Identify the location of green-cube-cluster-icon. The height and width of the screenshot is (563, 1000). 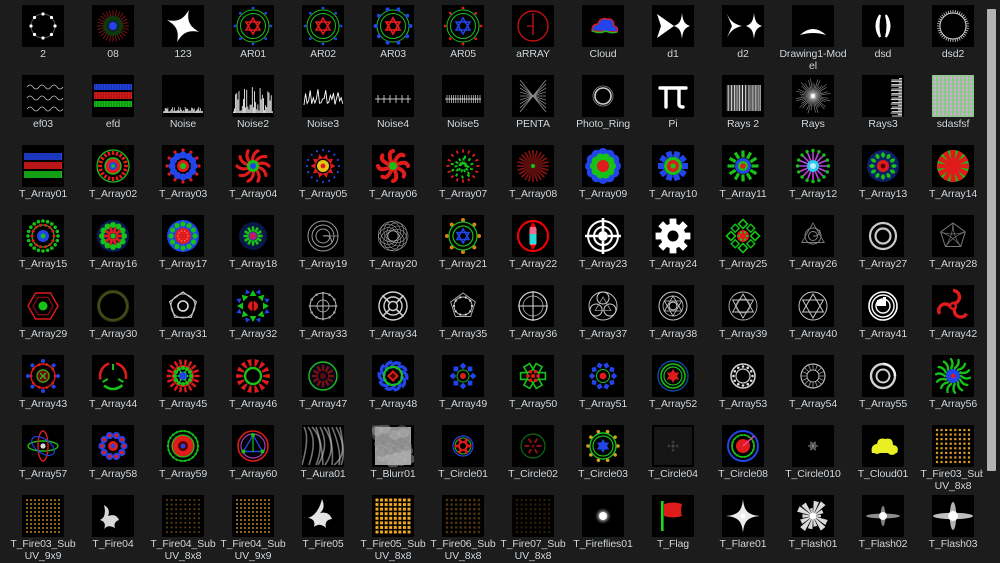
(533, 376).